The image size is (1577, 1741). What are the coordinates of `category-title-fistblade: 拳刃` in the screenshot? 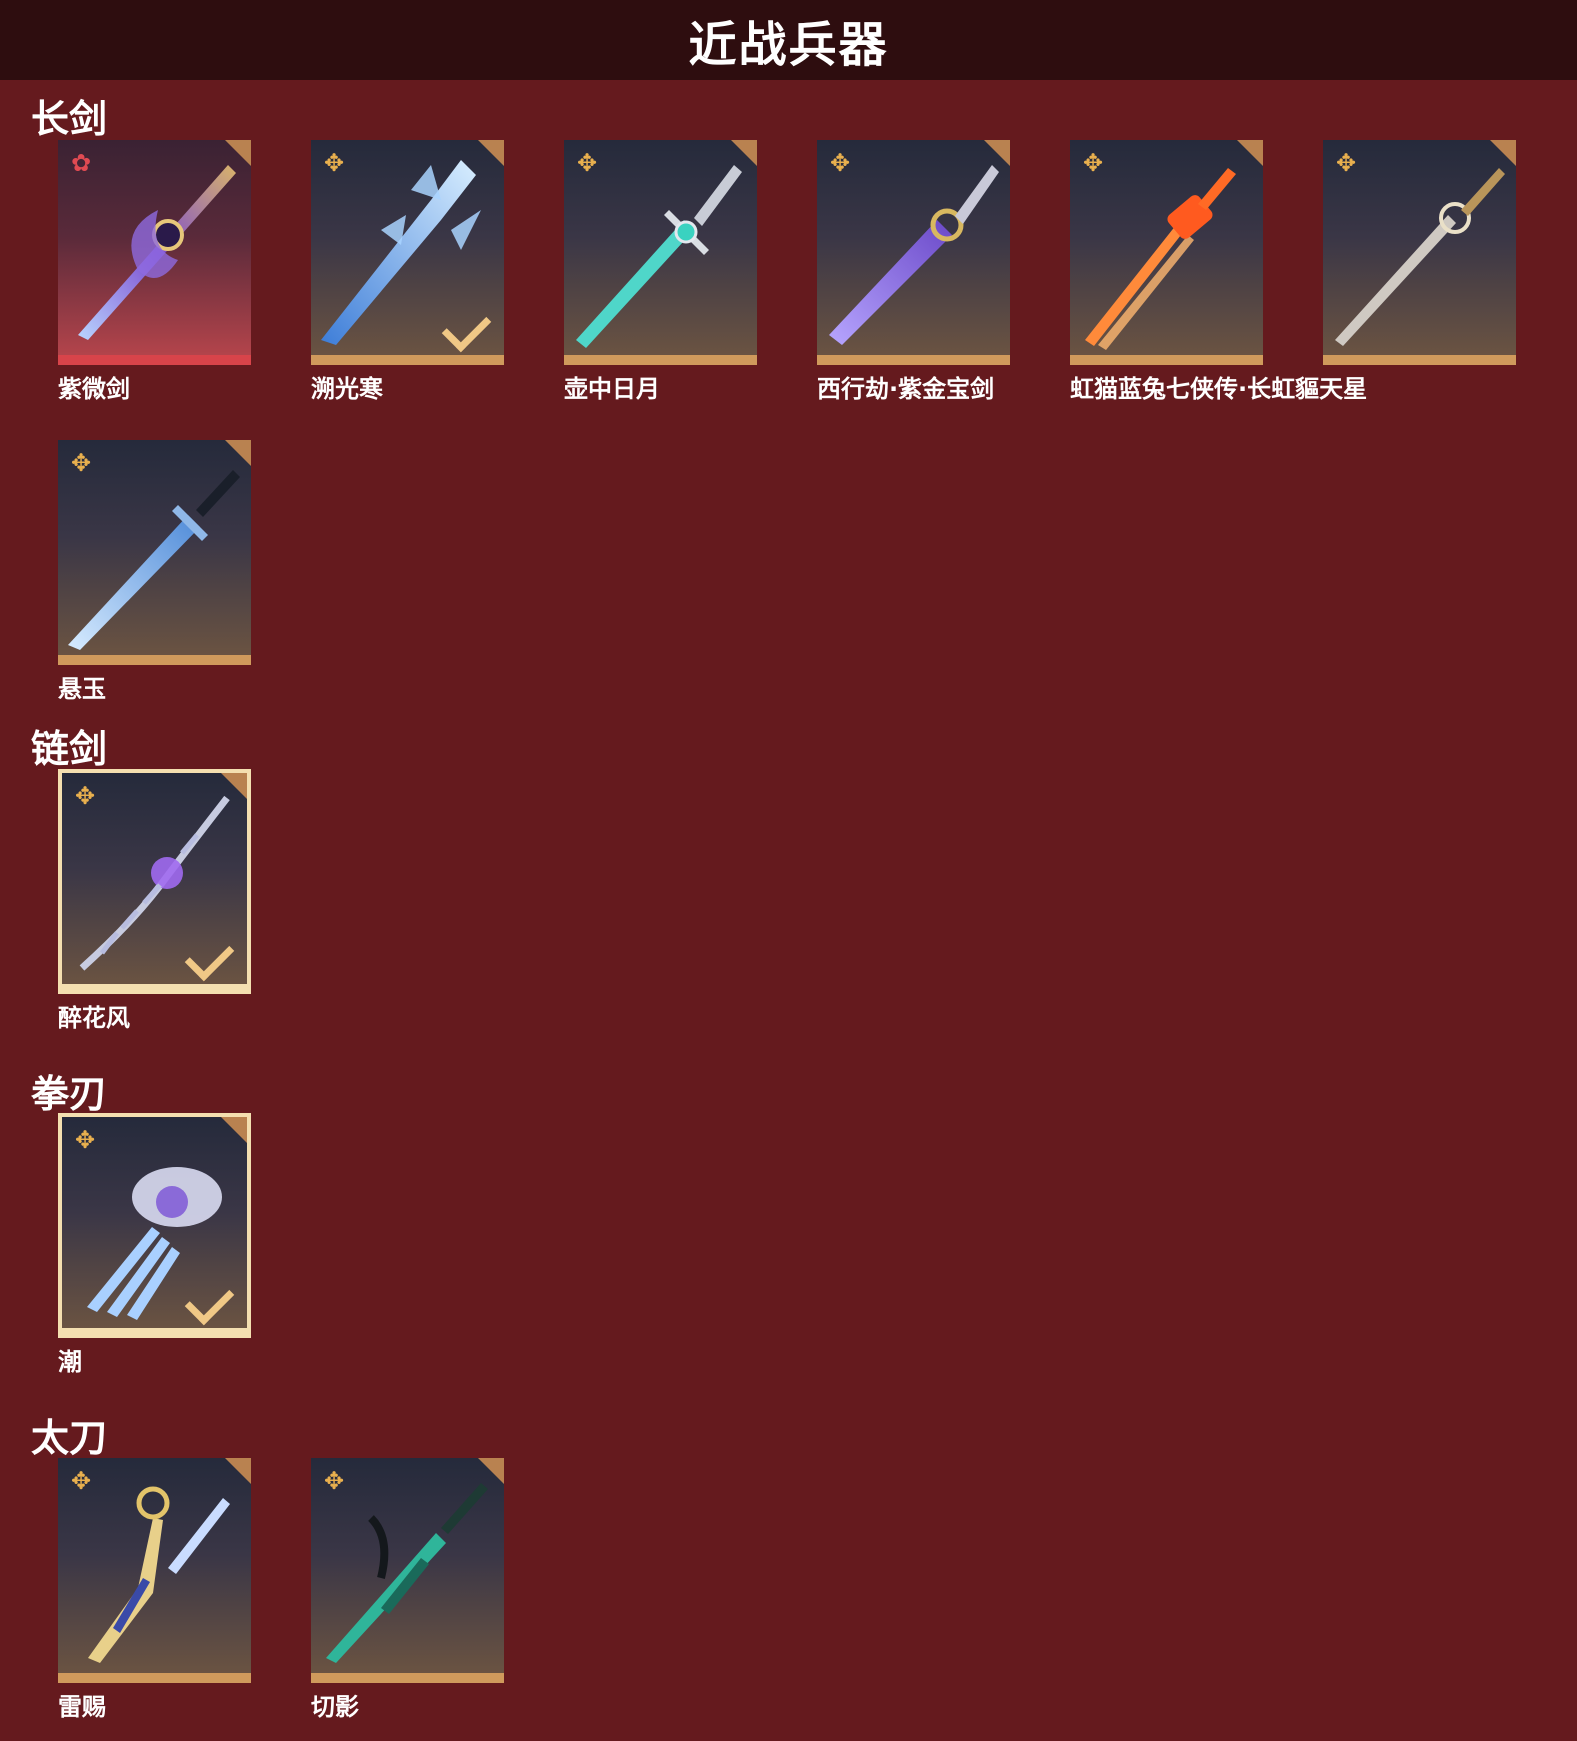 It's located at (69, 1094).